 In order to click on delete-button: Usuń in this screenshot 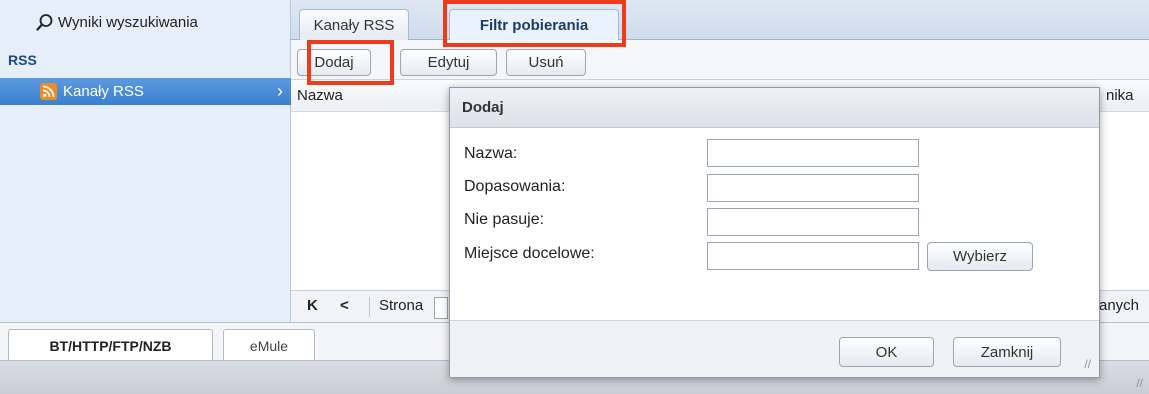, I will do `click(546, 62)`.